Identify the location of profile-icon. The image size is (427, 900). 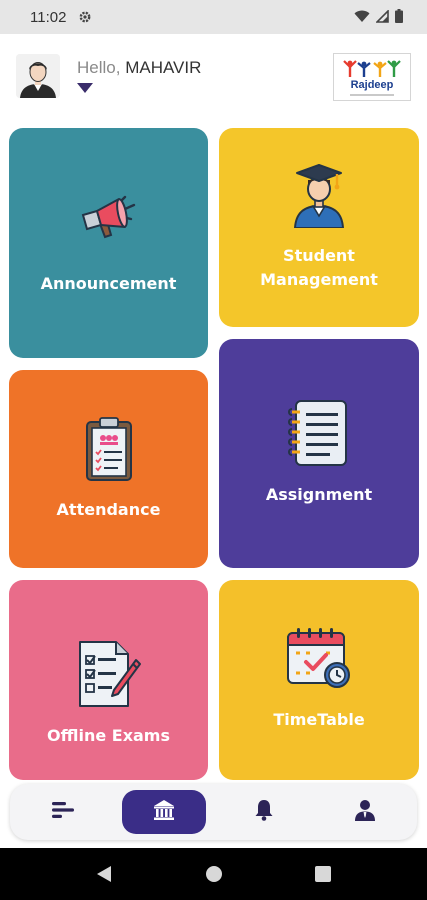
(365, 812).